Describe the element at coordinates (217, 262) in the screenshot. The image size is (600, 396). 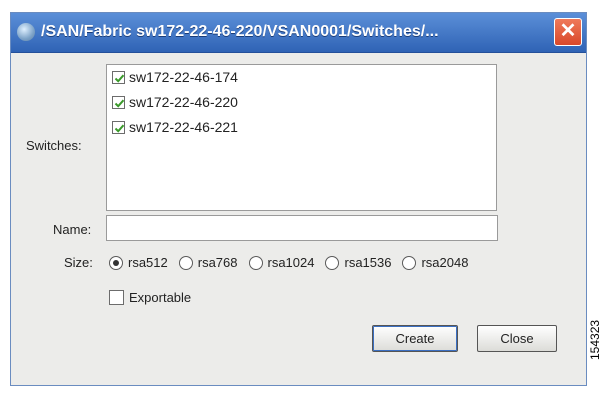
I see `radio-label: rsa768` at that location.